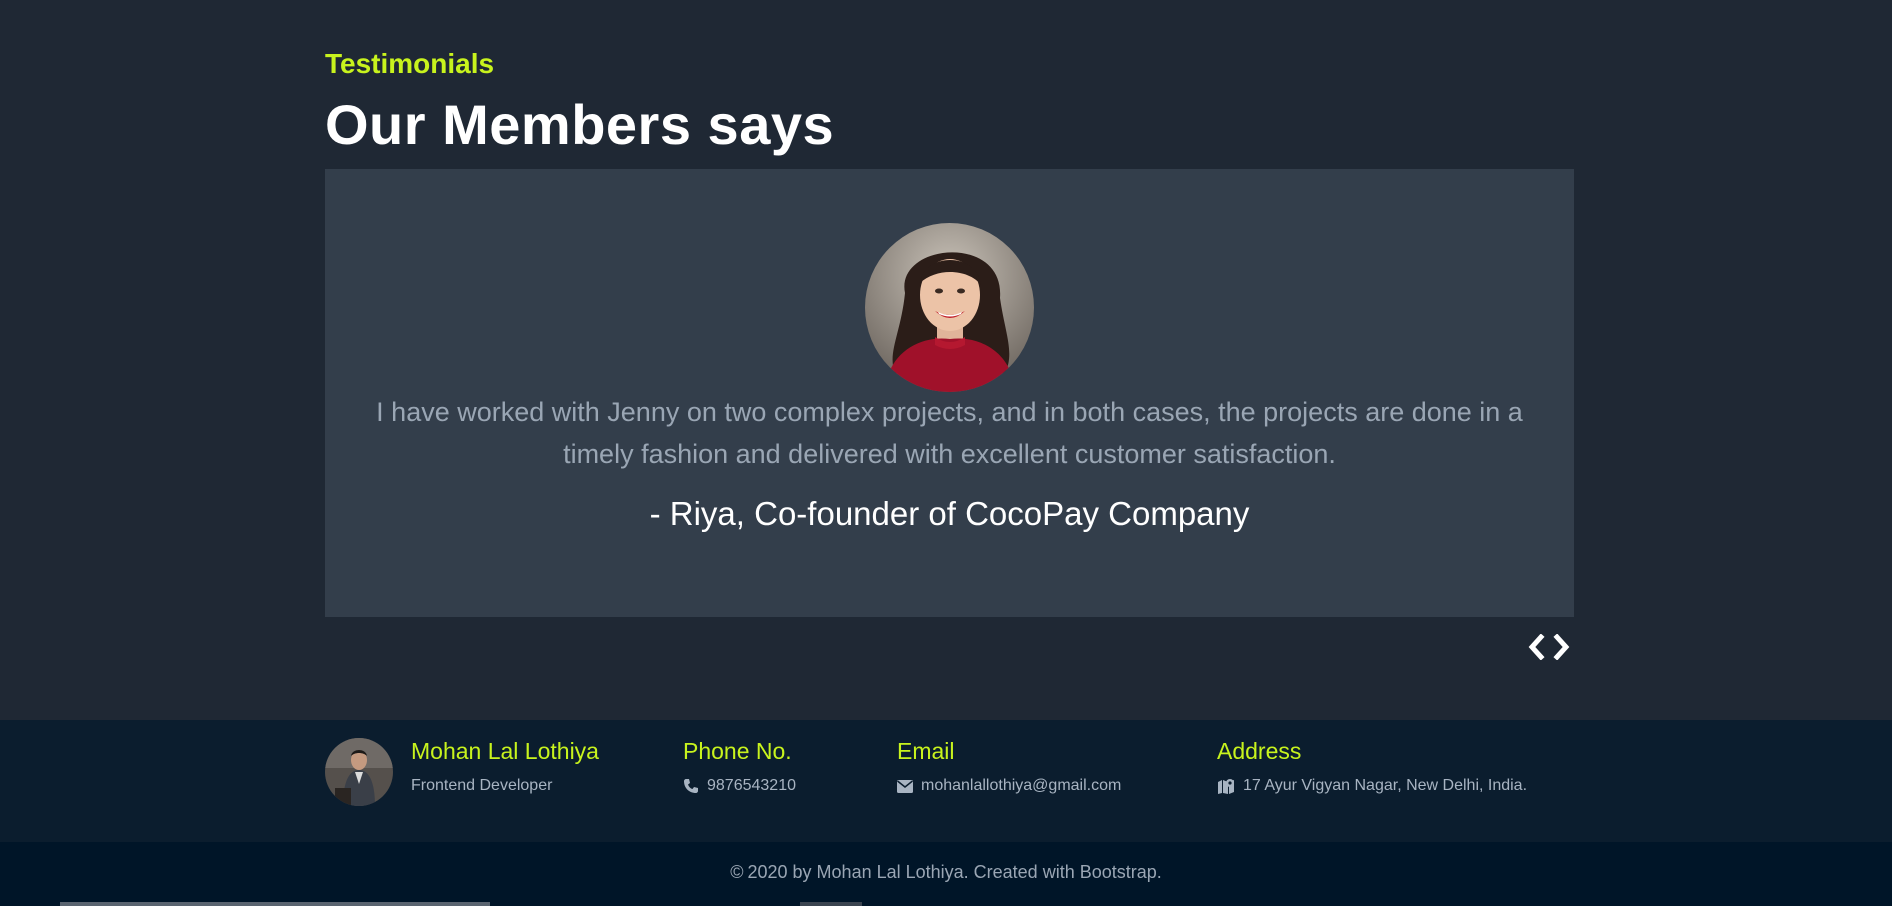  Describe the element at coordinates (691, 786) in the screenshot. I see `phone-icon` at that location.